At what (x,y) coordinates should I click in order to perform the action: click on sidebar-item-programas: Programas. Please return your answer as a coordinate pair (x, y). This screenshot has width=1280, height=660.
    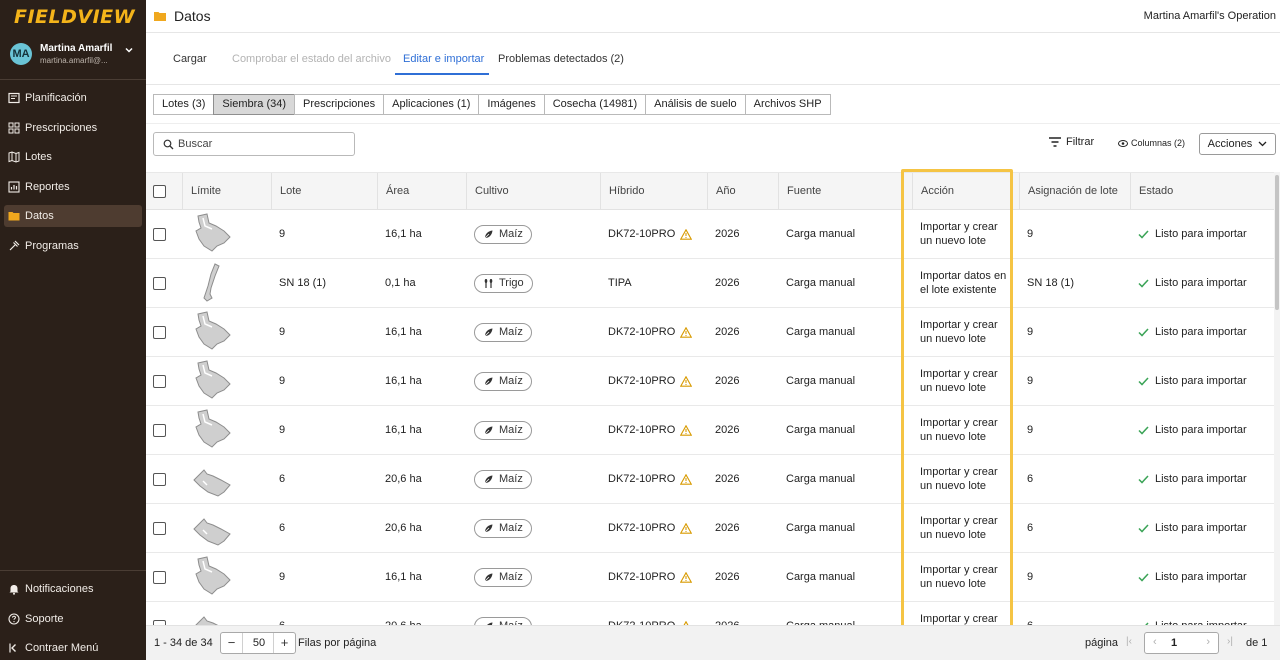
    Looking at the image, I should click on (73, 246).